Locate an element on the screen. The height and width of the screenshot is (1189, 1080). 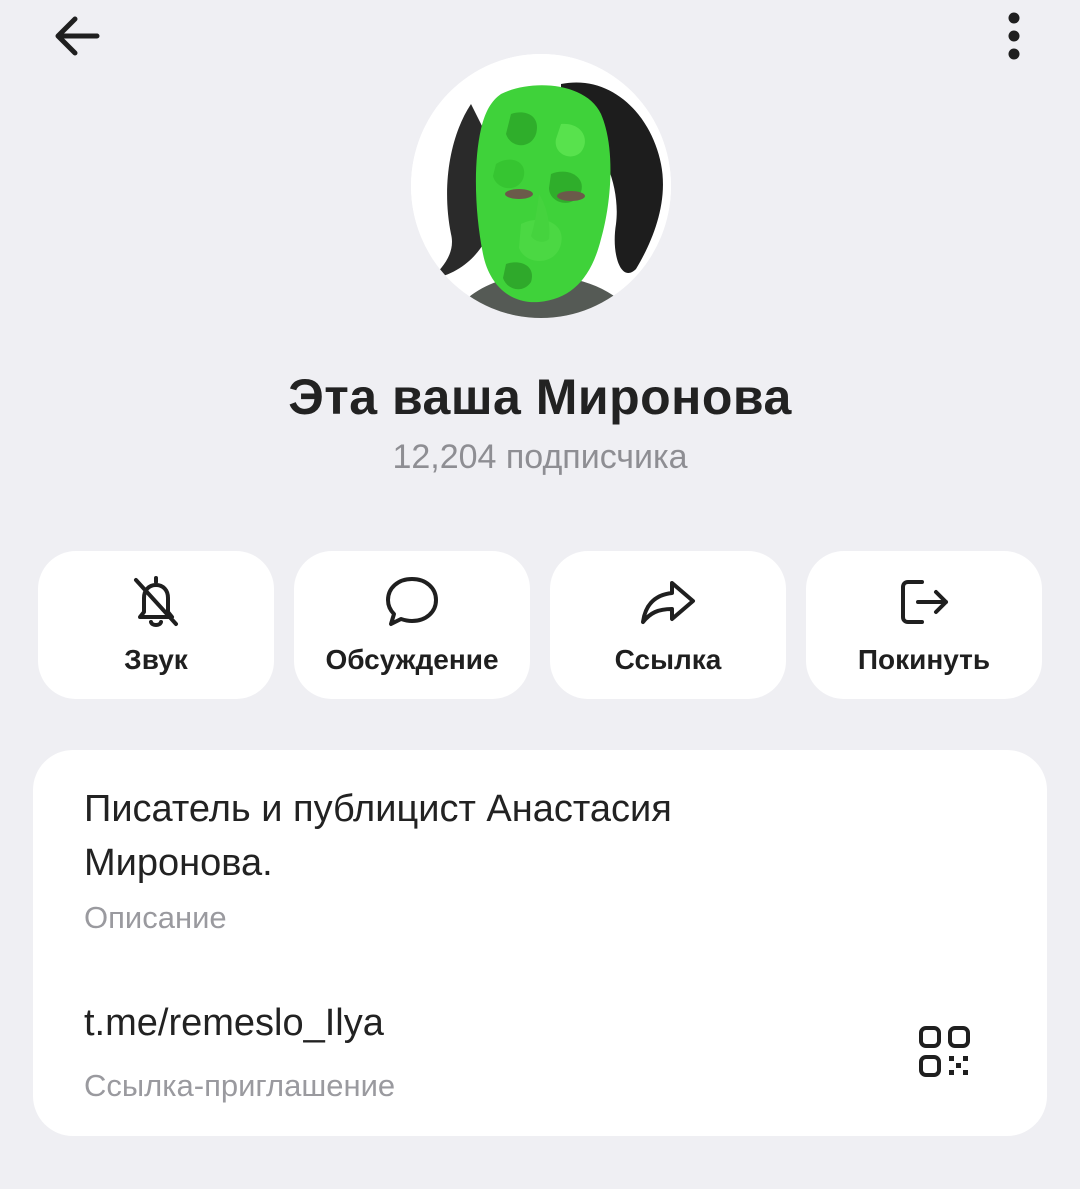
share-icon is located at coordinates (668, 602).